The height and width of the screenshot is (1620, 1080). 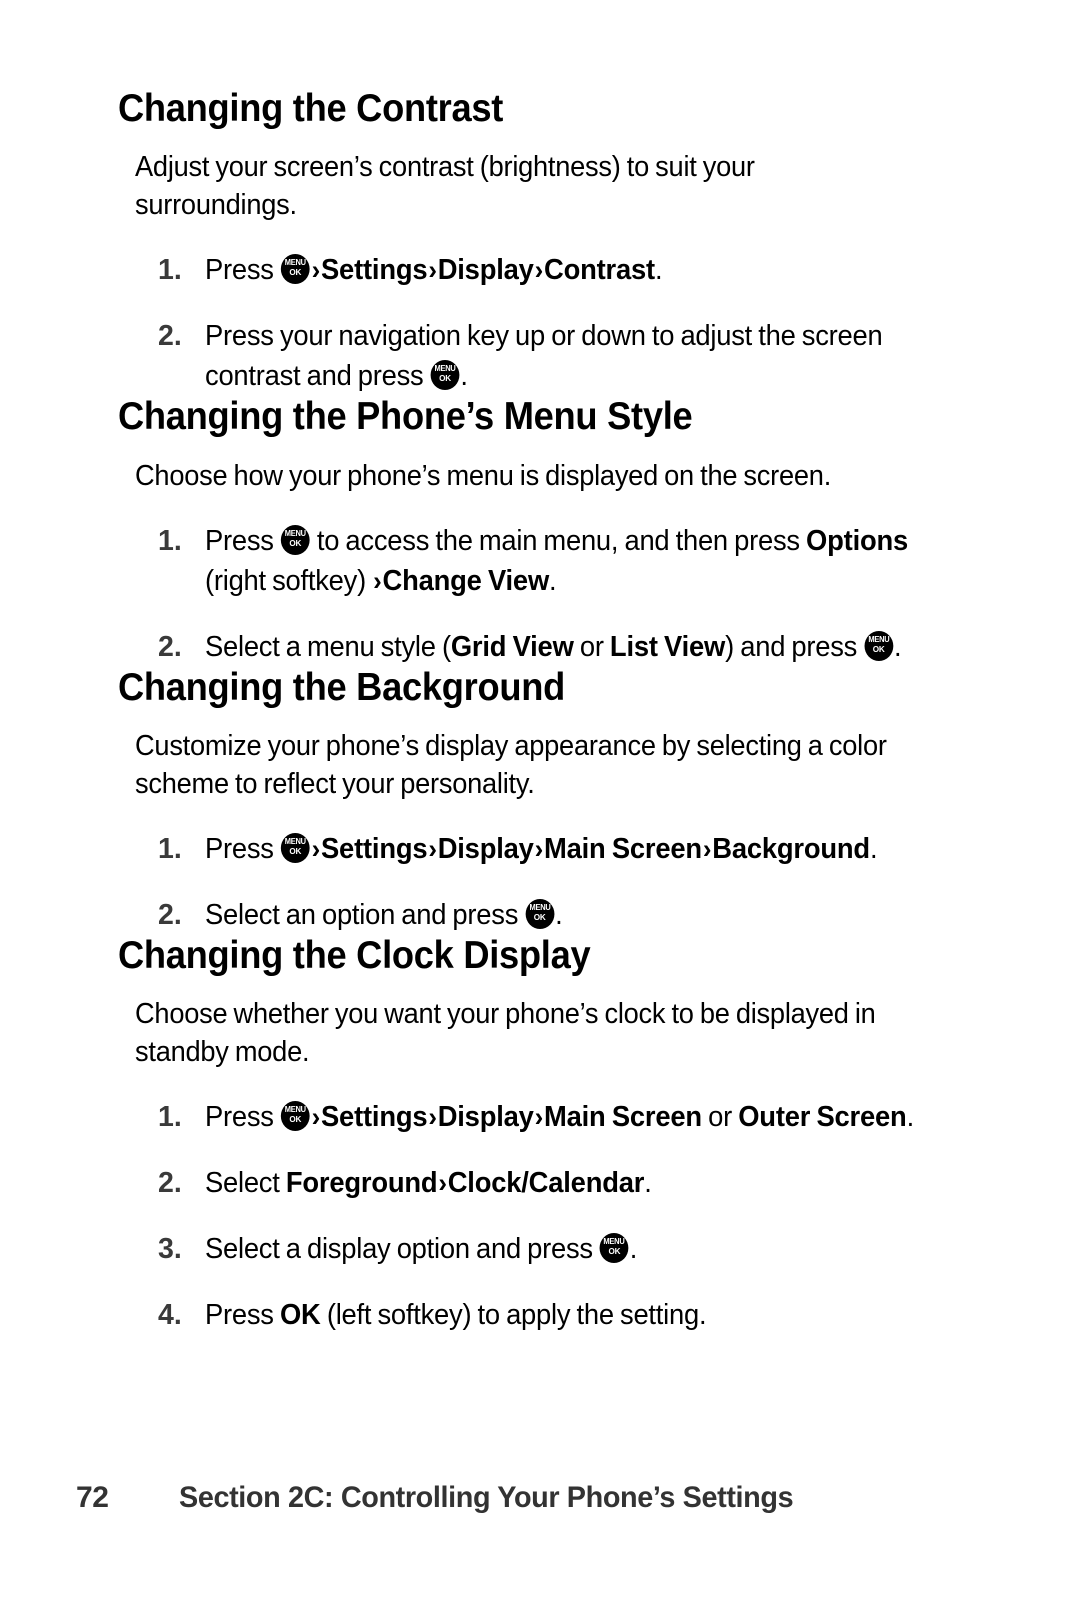 I want to click on step-text: Select Foreground › Clock/Calendar., so click(x=561, y=1183).